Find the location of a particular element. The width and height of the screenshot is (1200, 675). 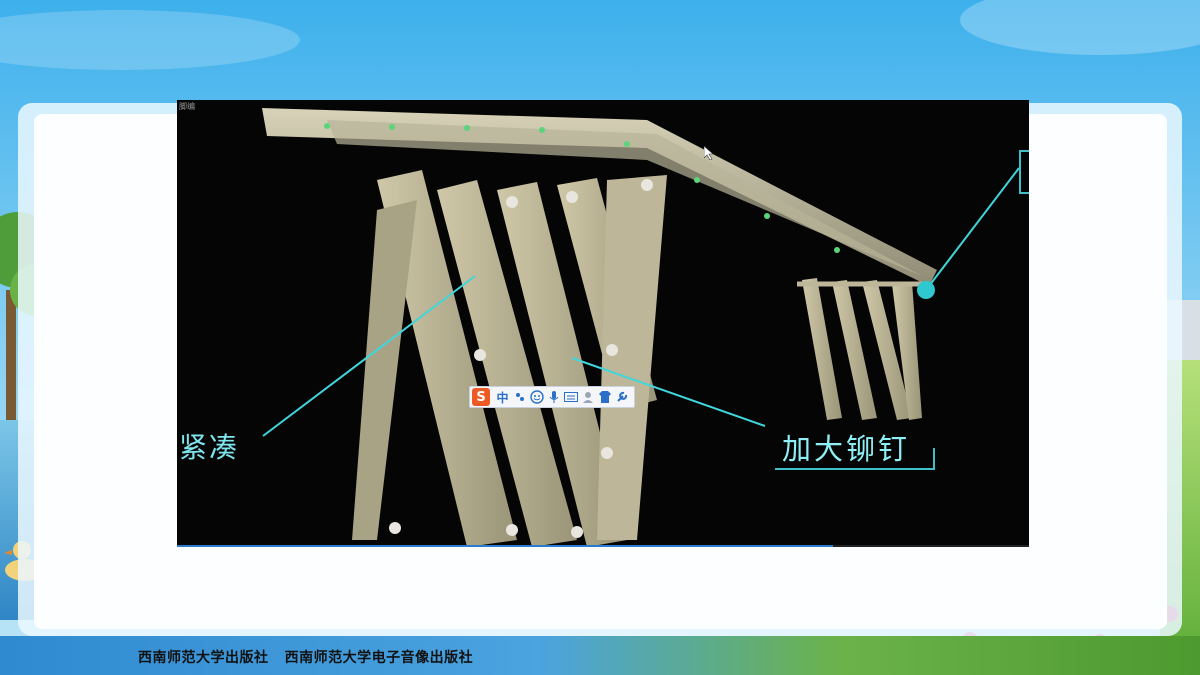

ime-mode-toggle: 中 is located at coordinates (502, 397).